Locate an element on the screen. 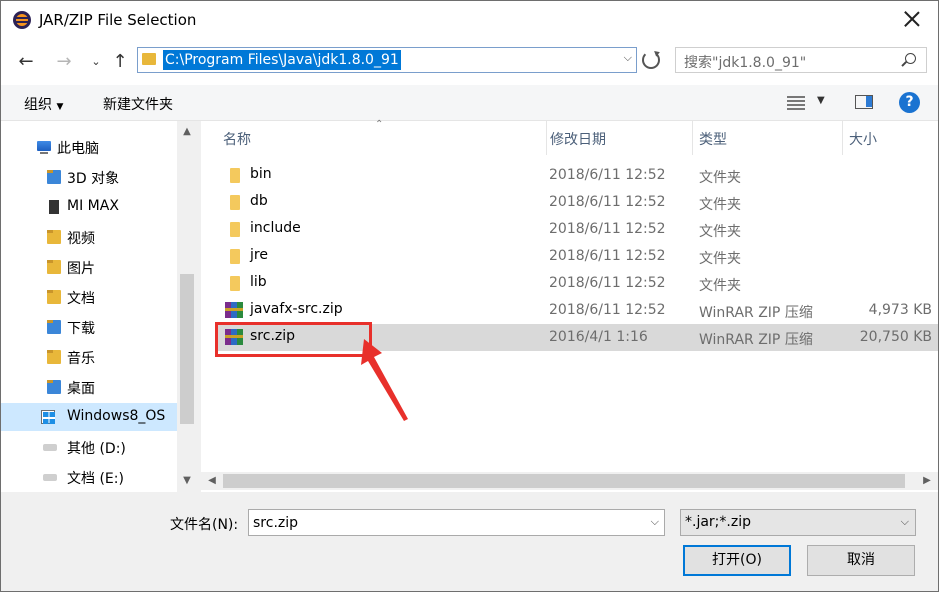 This screenshot has width=939, height=592. nav-item-label: 3D 对象 is located at coordinates (93, 179).